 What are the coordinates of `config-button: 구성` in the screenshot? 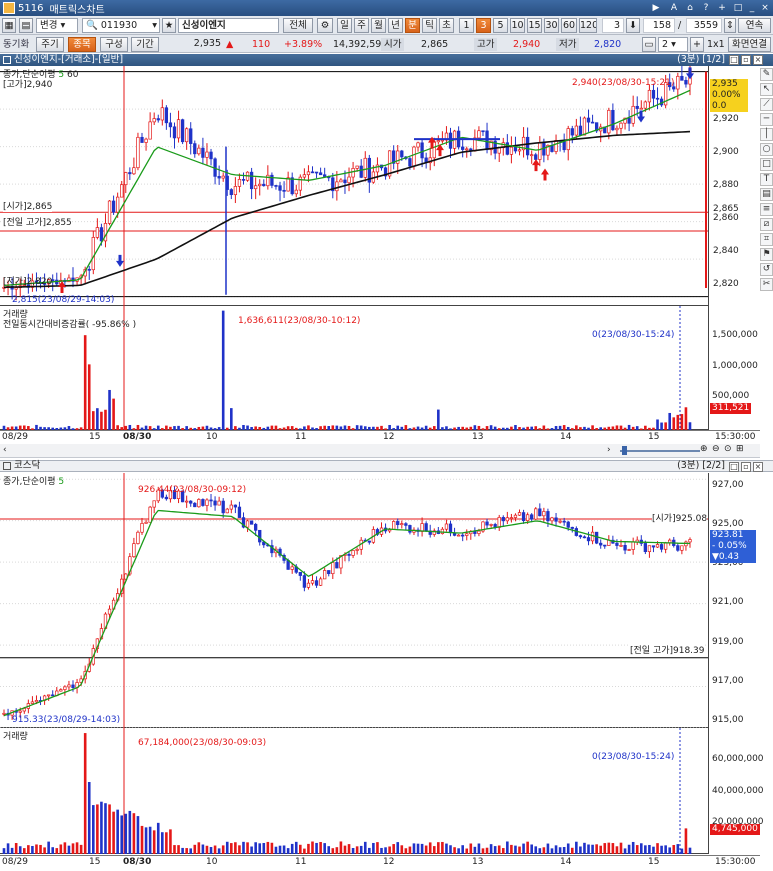 It's located at (114, 44).